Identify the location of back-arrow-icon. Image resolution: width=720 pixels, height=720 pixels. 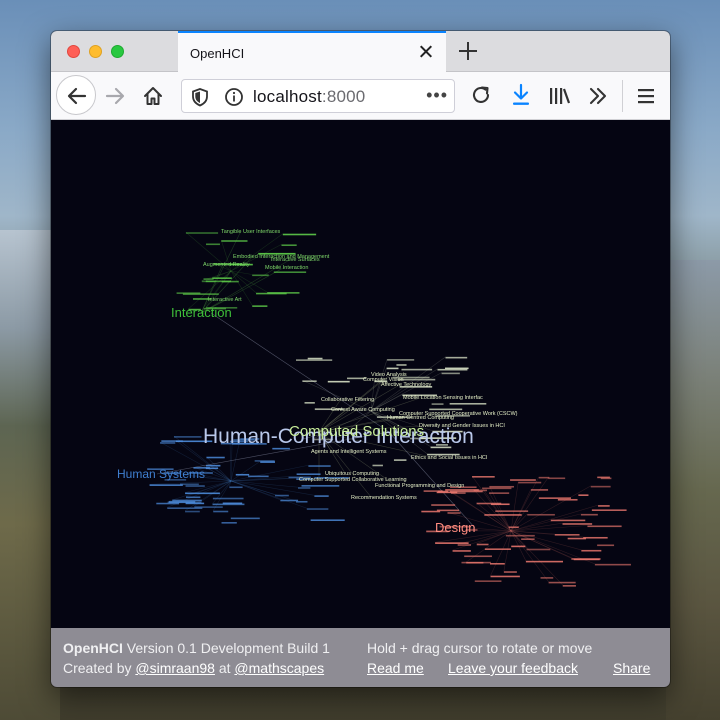
(77, 96).